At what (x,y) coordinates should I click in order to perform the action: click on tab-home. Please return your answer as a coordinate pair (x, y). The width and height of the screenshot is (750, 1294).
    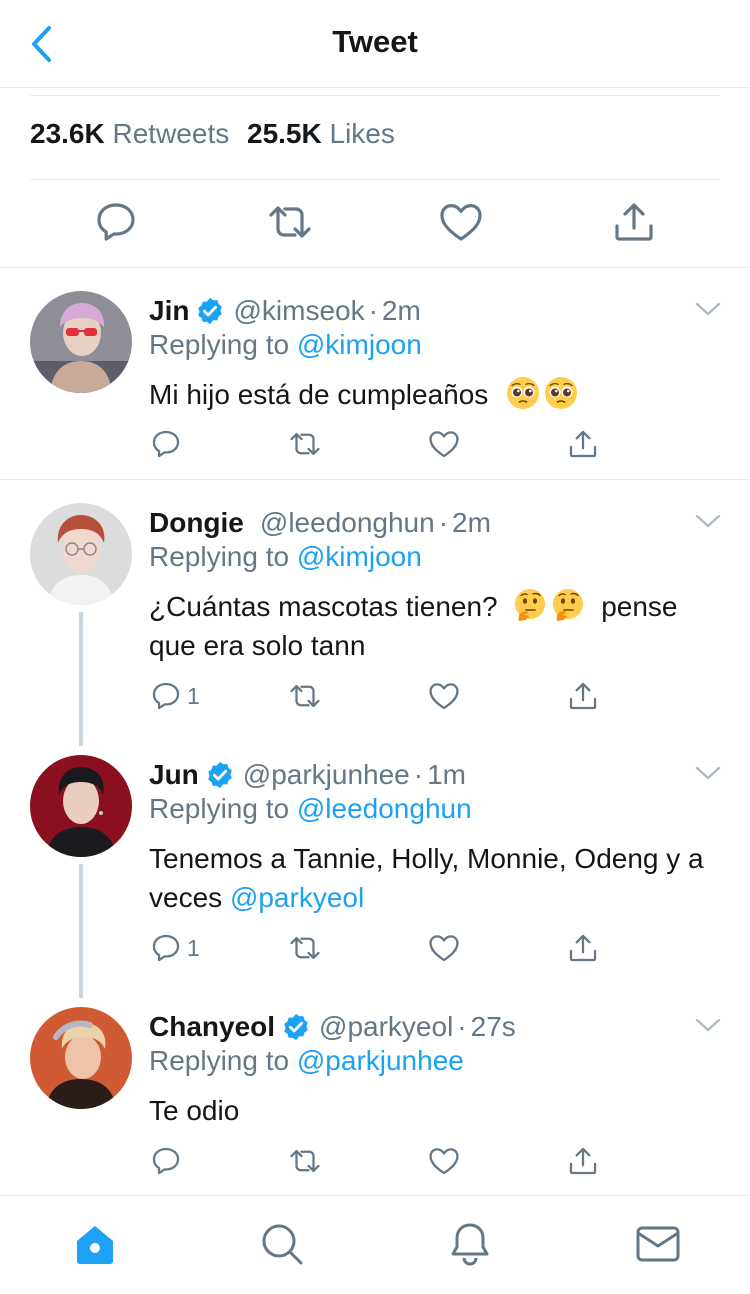
    Looking at the image, I should click on (95, 1244).